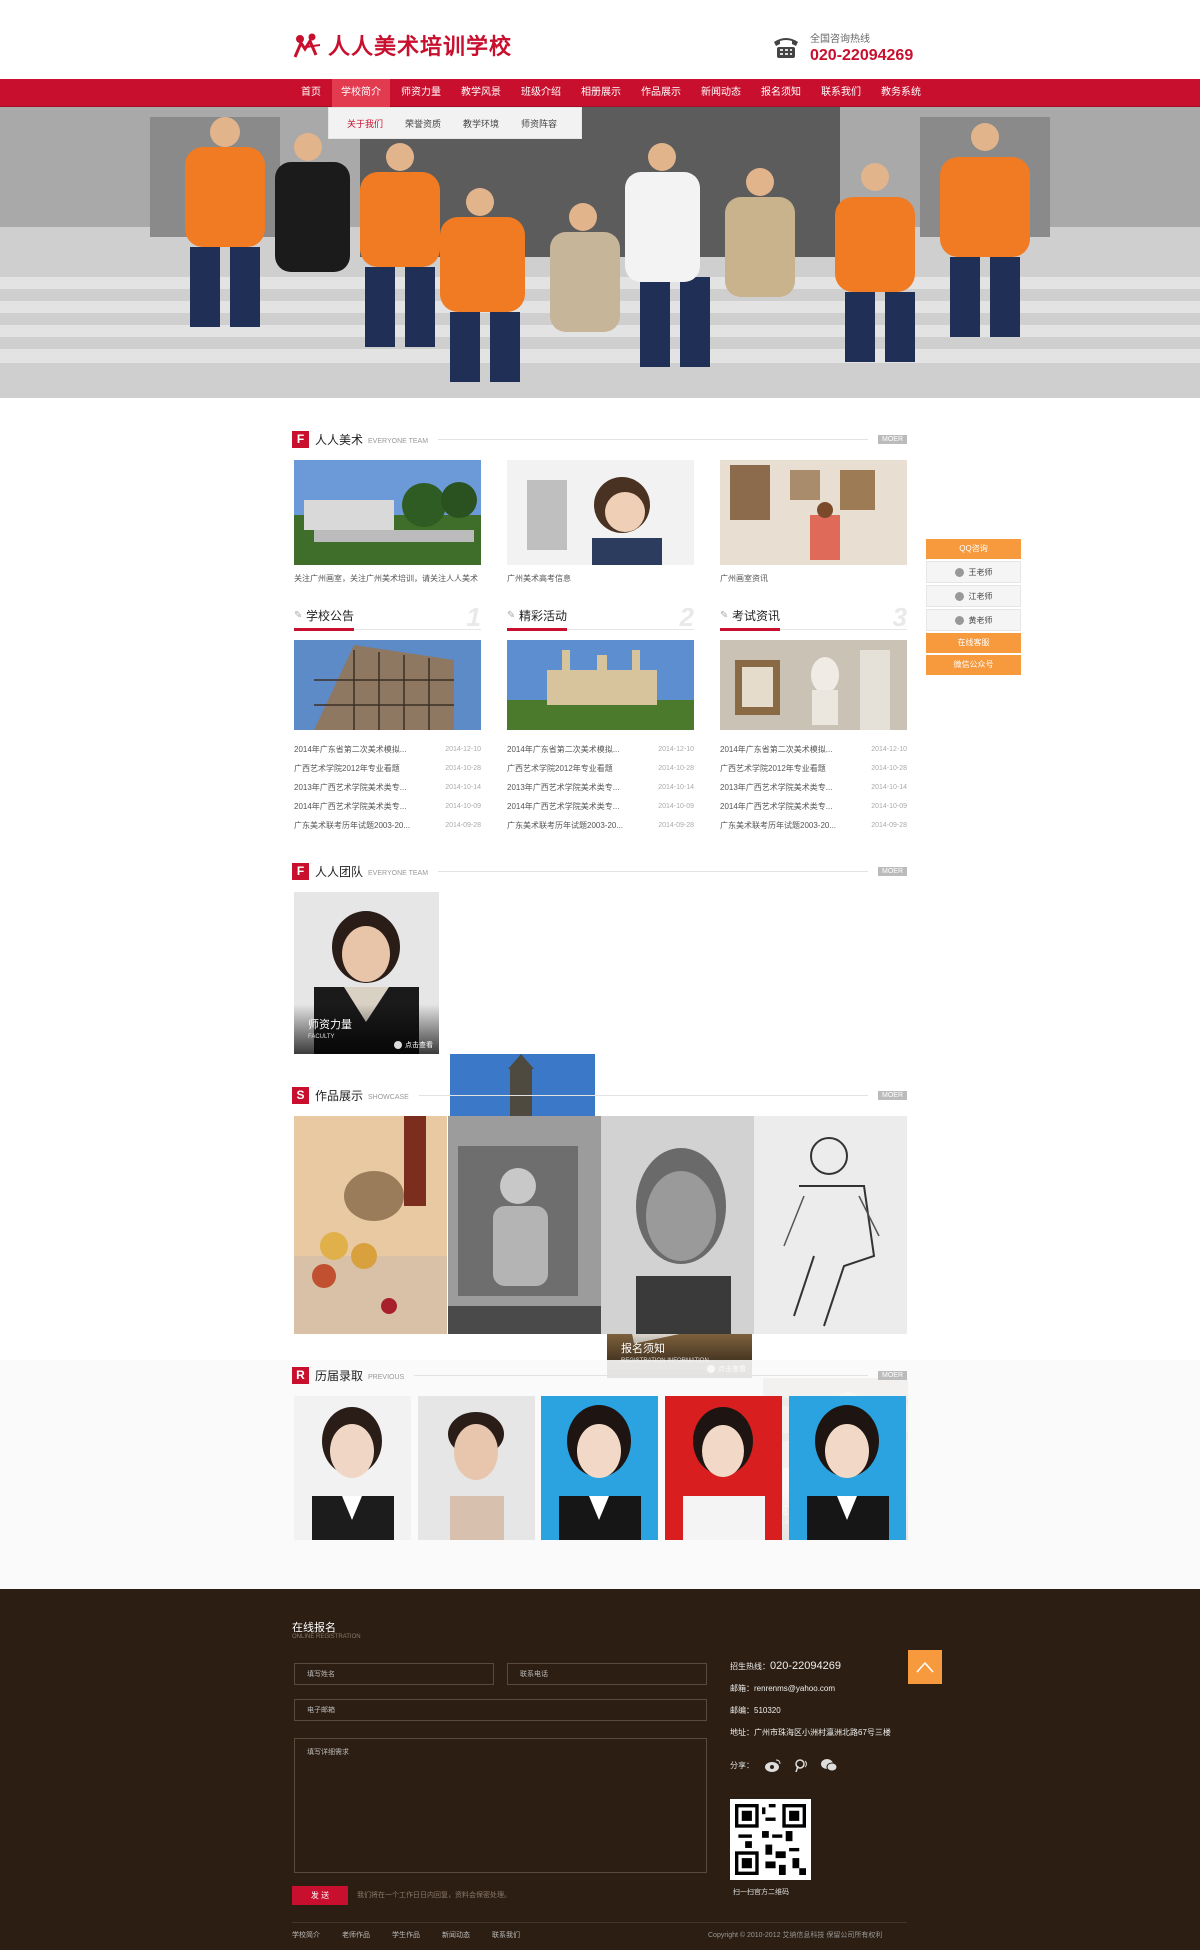 The image size is (1200, 1950). What do you see at coordinates (370, 1225) in the screenshot?
I see `work-still-life` at bounding box center [370, 1225].